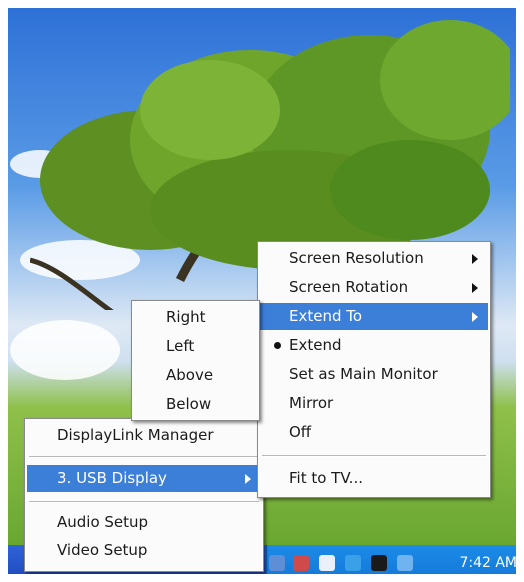 The height and width of the screenshot is (582, 524). What do you see at coordinates (315, 345) in the screenshot?
I see `menu-item-label: Extend` at bounding box center [315, 345].